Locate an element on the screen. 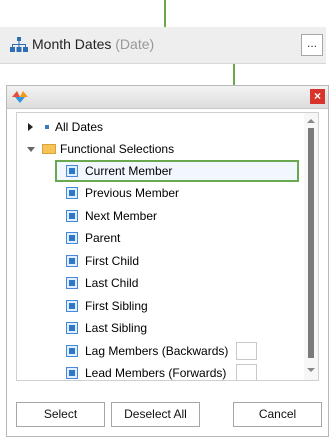 The height and width of the screenshot is (442, 332). tree-node-previous-member: Previous Member is located at coordinates (176, 193).